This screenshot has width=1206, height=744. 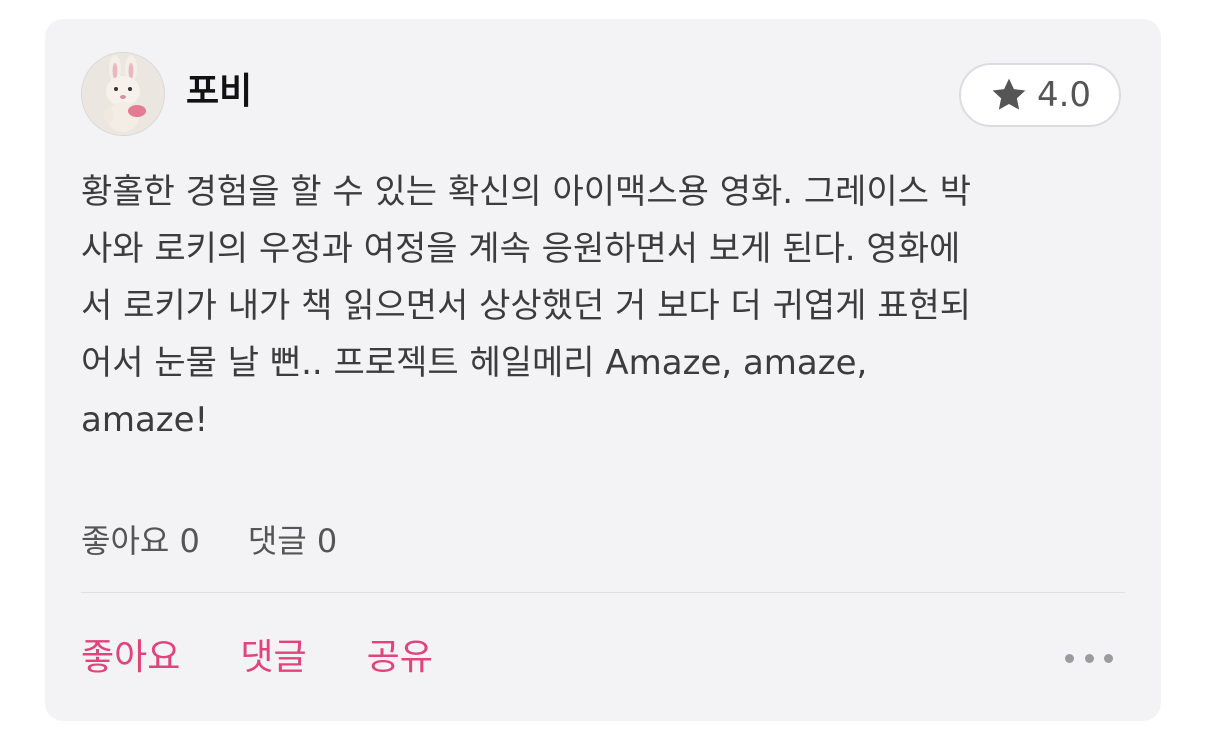 I want to click on more-icon, so click(x=1089, y=658).